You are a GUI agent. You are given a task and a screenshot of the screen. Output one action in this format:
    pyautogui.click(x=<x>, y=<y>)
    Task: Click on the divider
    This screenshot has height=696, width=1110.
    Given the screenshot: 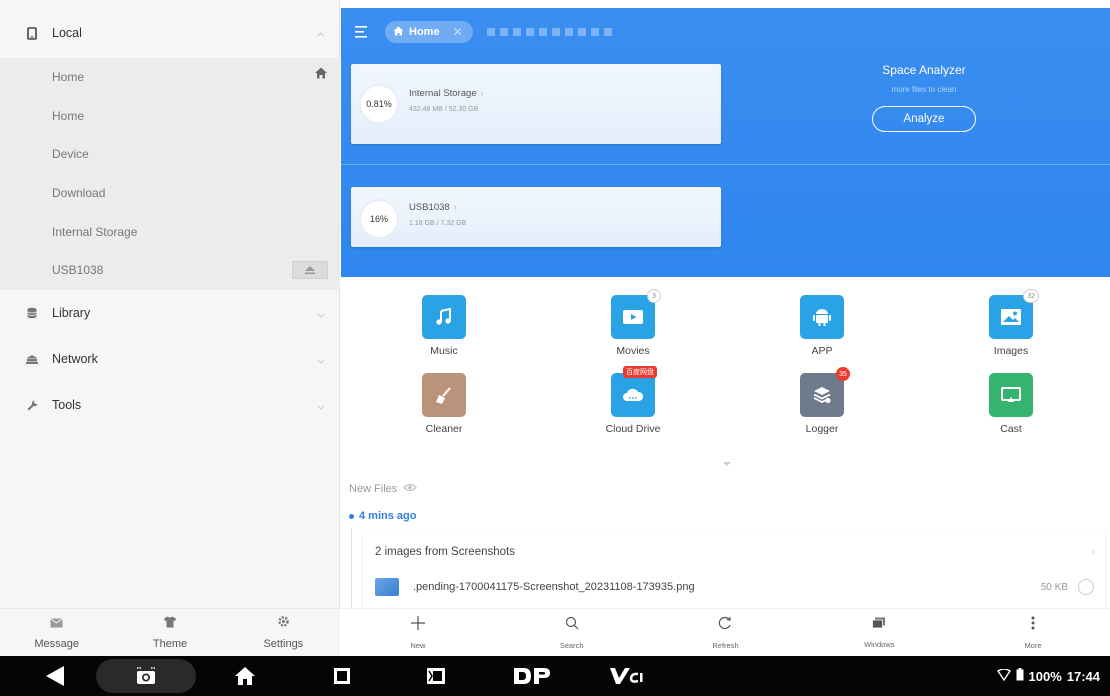 What is the action you would take?
    pyautogui.click(x=725, y=164)
    